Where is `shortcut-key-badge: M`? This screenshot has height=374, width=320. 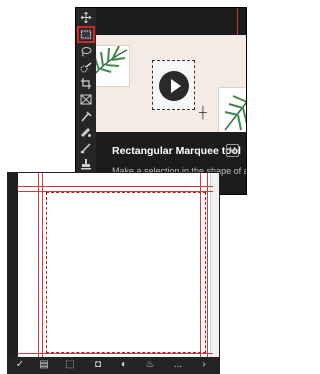 shortcut-key-badge: M is located at coordinates (232, 150).